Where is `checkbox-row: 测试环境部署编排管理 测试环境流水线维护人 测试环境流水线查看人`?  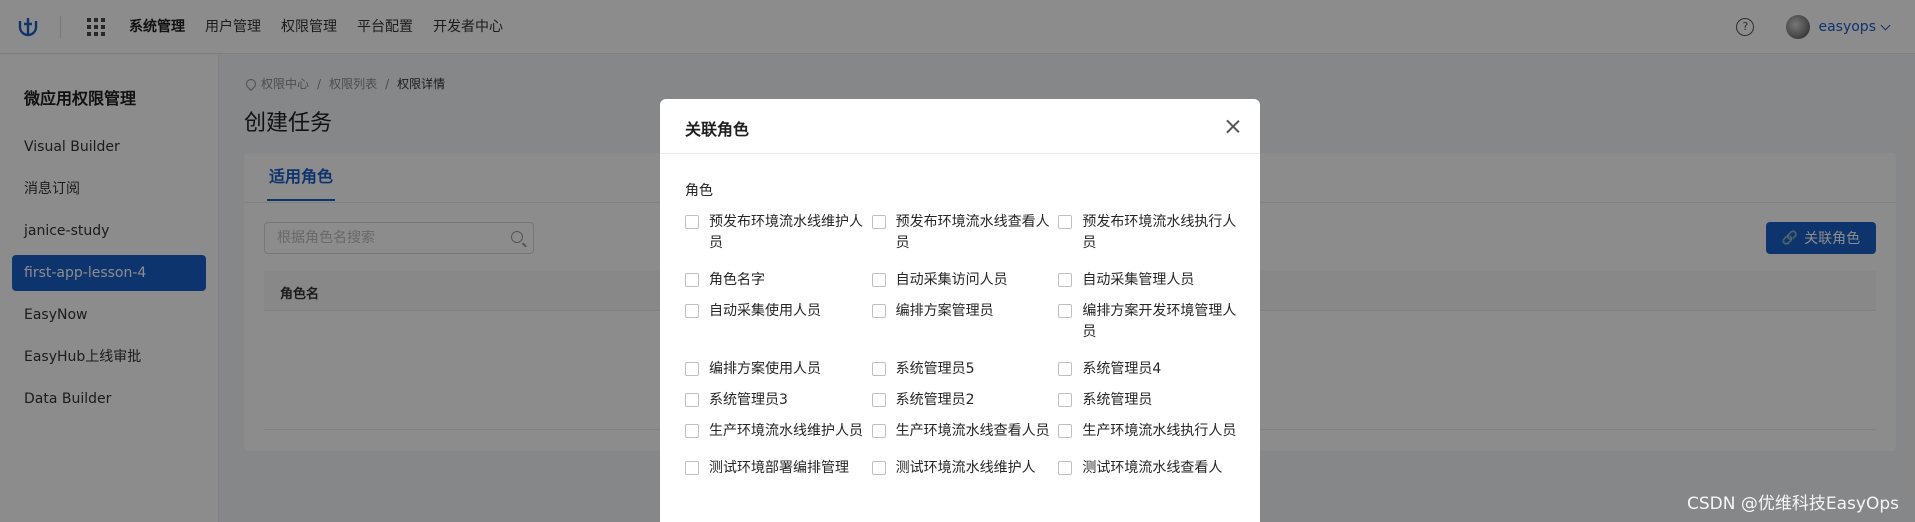
checkbox-row: 测试环境部署编排管理 测试环境流水线维护人 测试环境流水线查看人 is located at coordinates (965, 468).